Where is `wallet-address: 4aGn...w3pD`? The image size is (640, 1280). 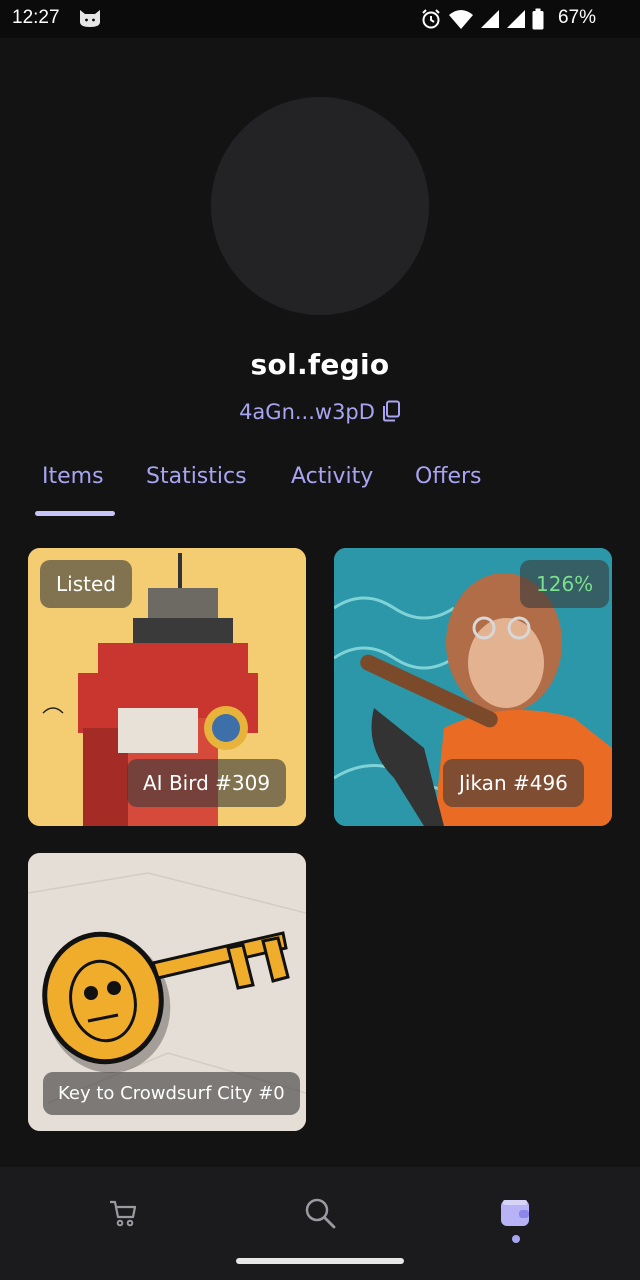 wallet-address: 4aGn...w3pD is located at coordinates (320, 412).